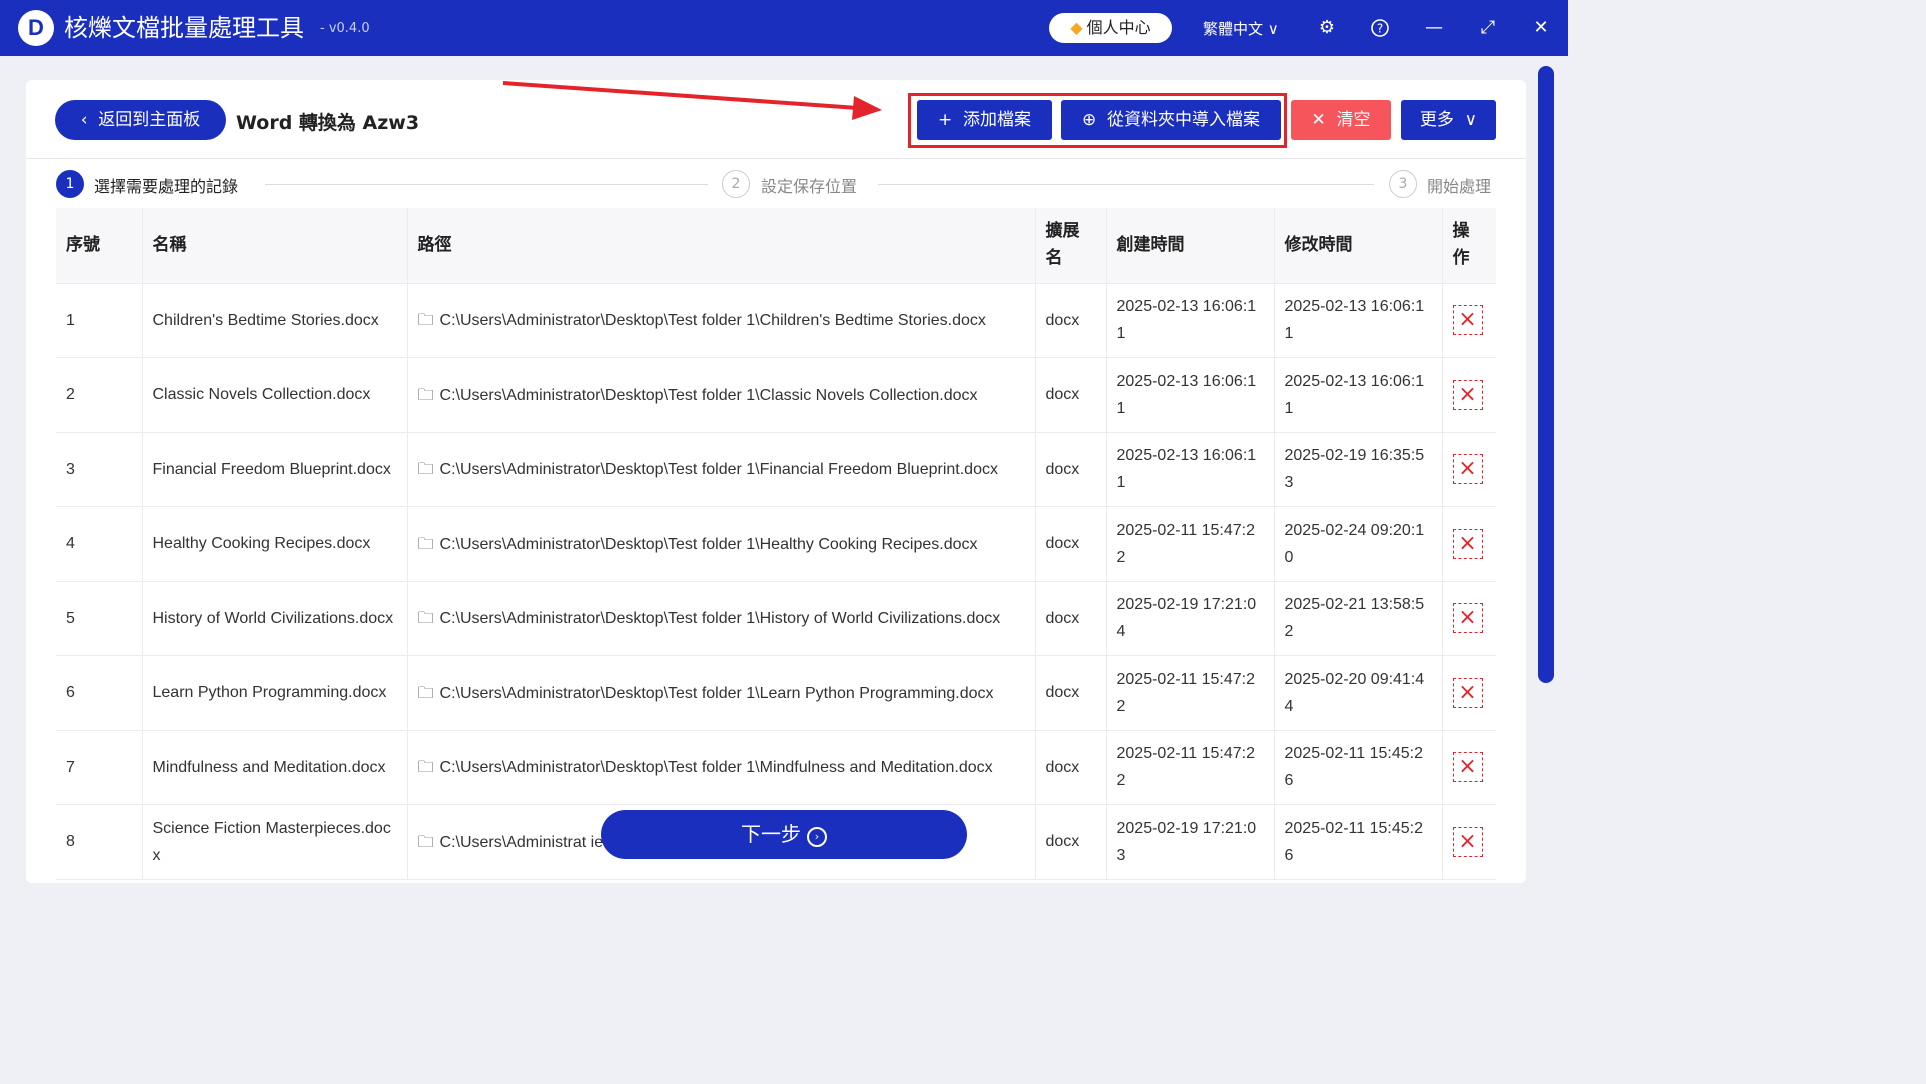 The height and width of the screenshot is (1084, 1926). What do you see at coordinates (1184, 120) in the screenshot?
I see `import-folder-label: 從資料夾中導入檔案` at bounding box center [1184, 120].